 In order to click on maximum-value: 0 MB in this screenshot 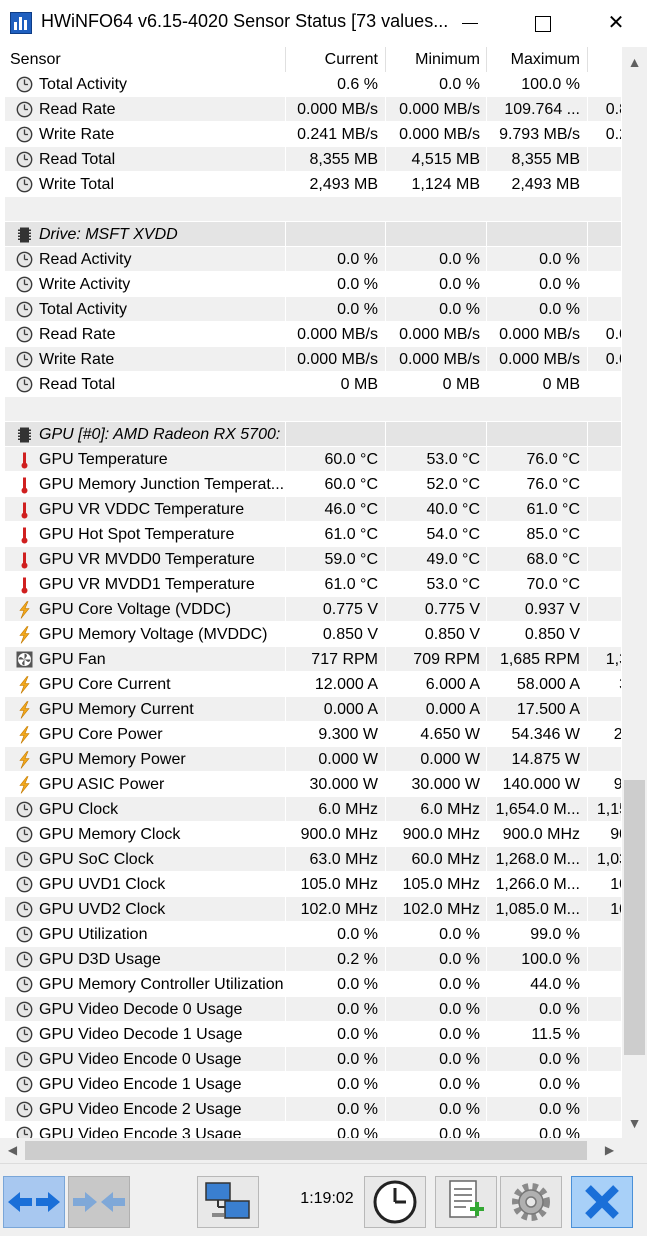, I will do `click(561, 384)`.